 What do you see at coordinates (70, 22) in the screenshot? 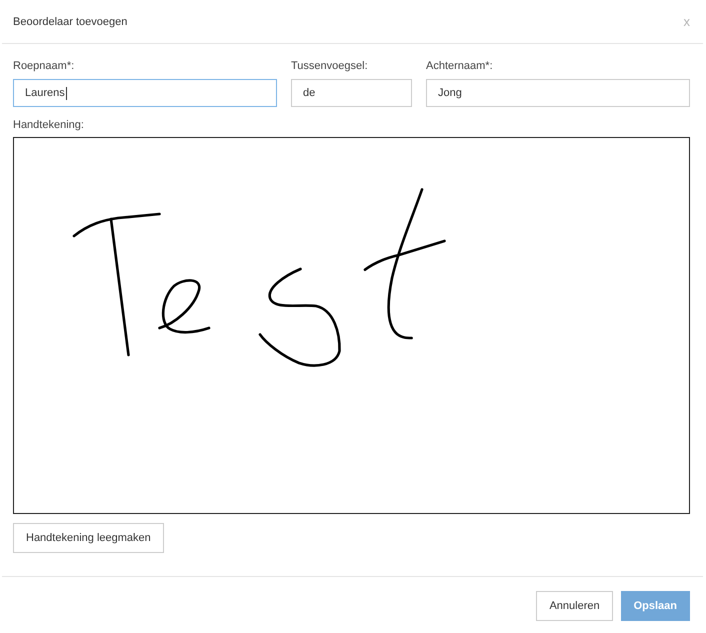
I see `dialog-title: Beoordelaar toevoegen` at bounding box center [70, 22].